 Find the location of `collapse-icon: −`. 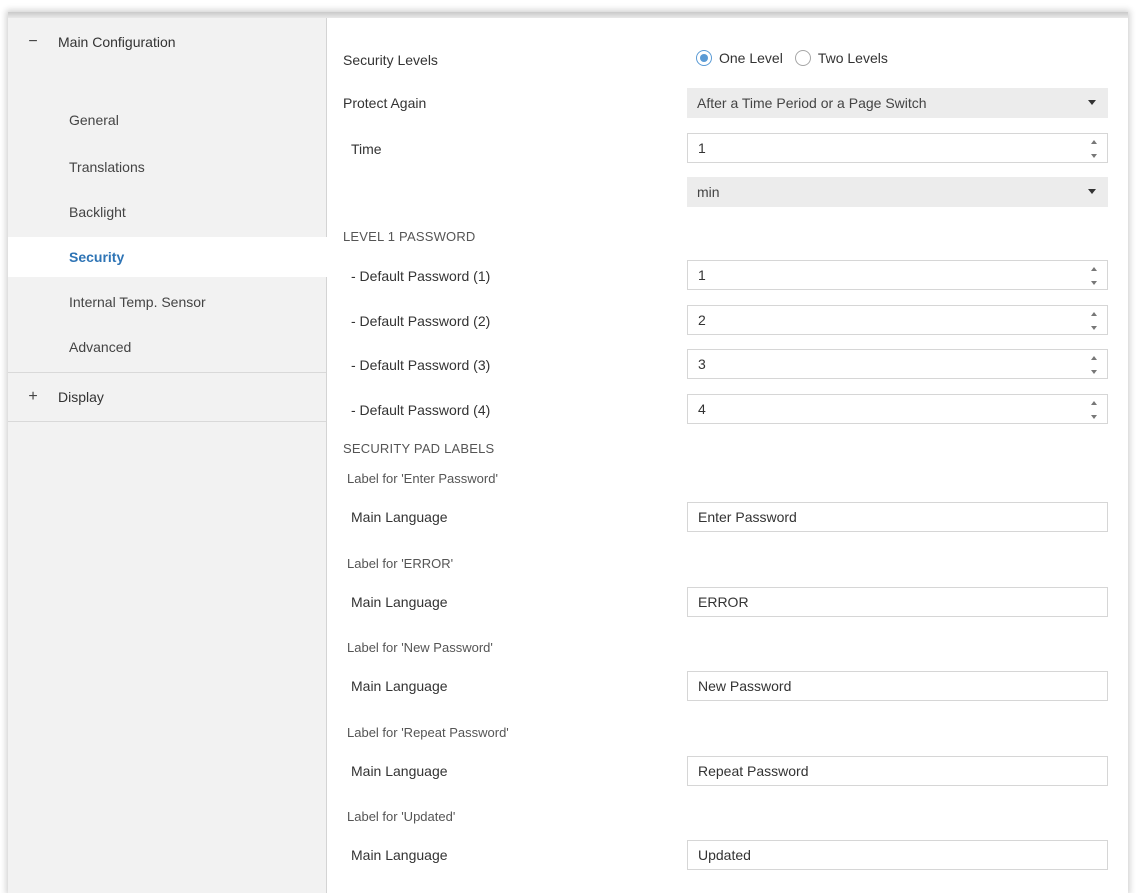

collapse-icon: − is located at coordinates (33, 42).